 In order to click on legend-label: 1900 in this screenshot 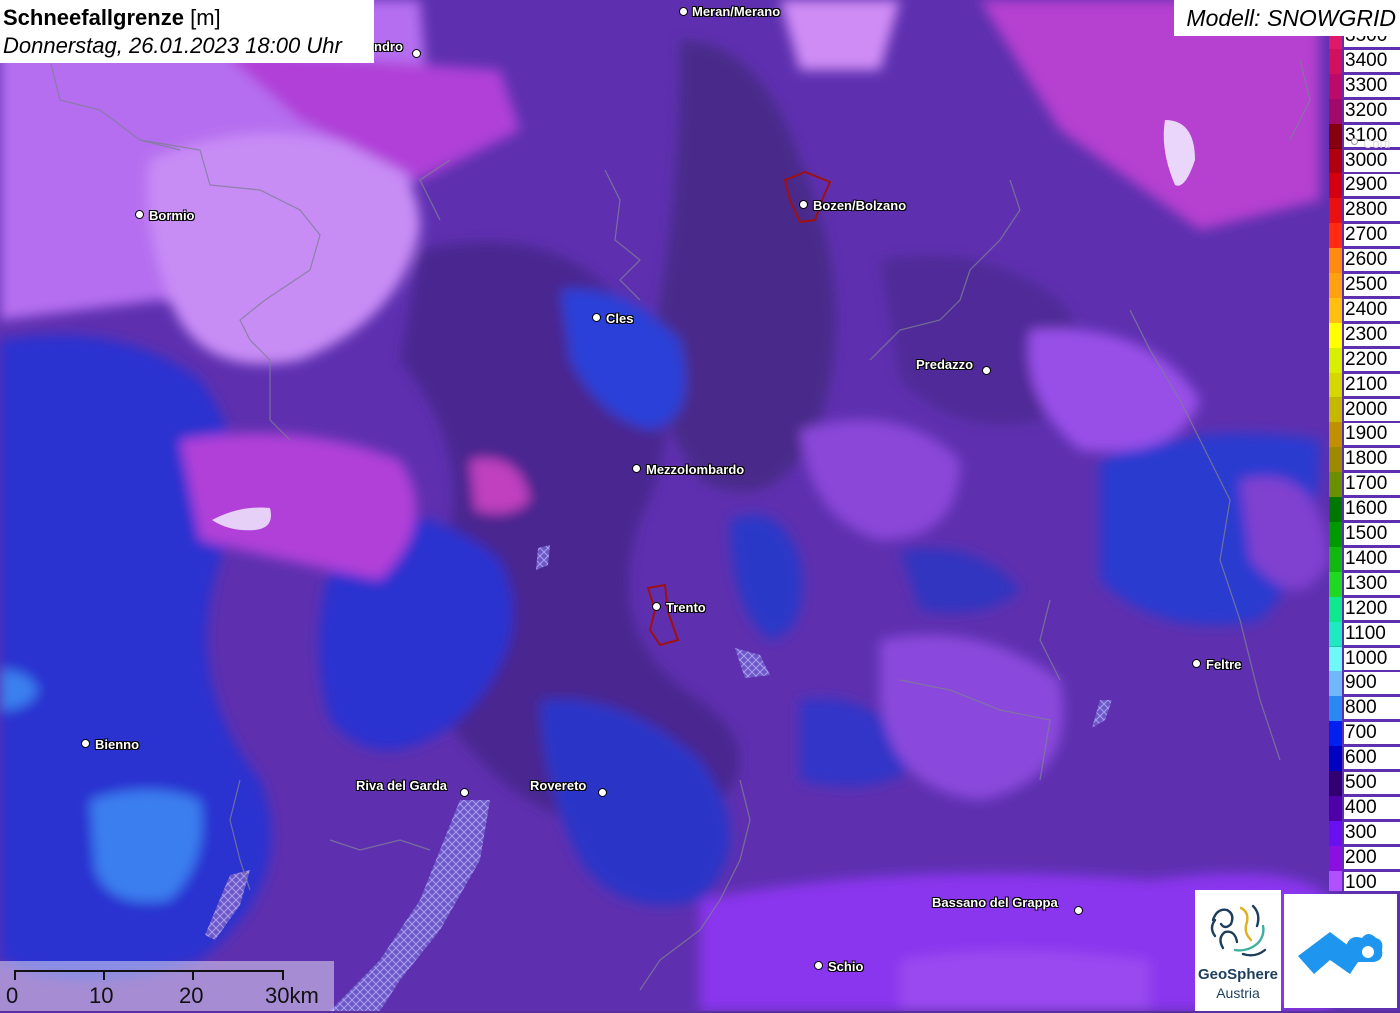, I will do `click(1372, 434)`.